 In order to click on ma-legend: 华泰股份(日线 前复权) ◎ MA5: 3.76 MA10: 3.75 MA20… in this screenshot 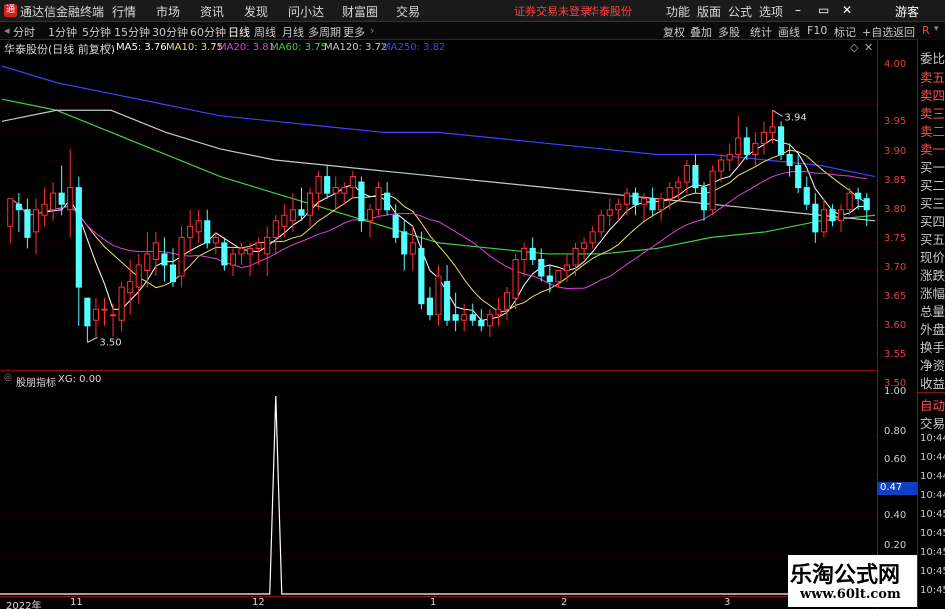, I will do `click(438, 48)`.